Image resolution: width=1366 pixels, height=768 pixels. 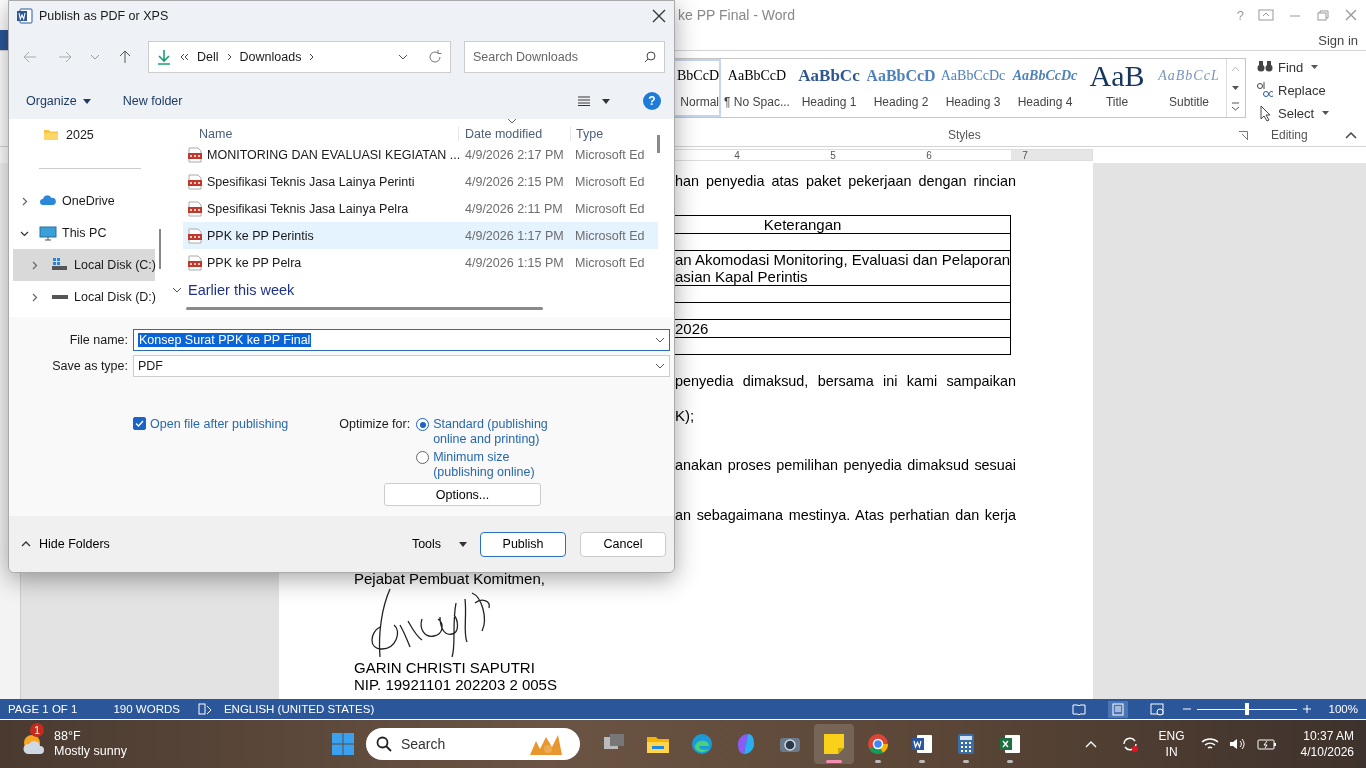 What do you see at coordinates (973, 88) in the screenshot?
I see `style-item: AaBbCcDc Heading 3` at bounding box center [973, 88].